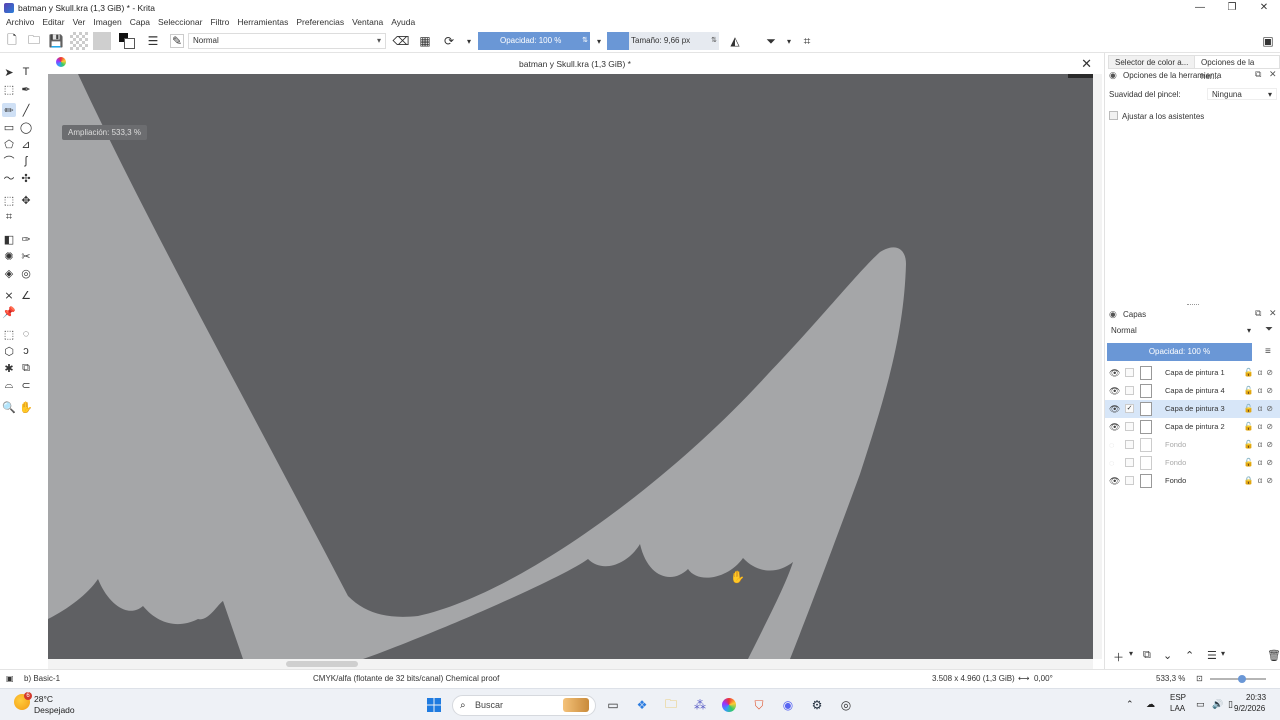  Describe the element at coordinates (807, 41) in the screenshot. I see `wrap-around-icon: ⌗` at that location.